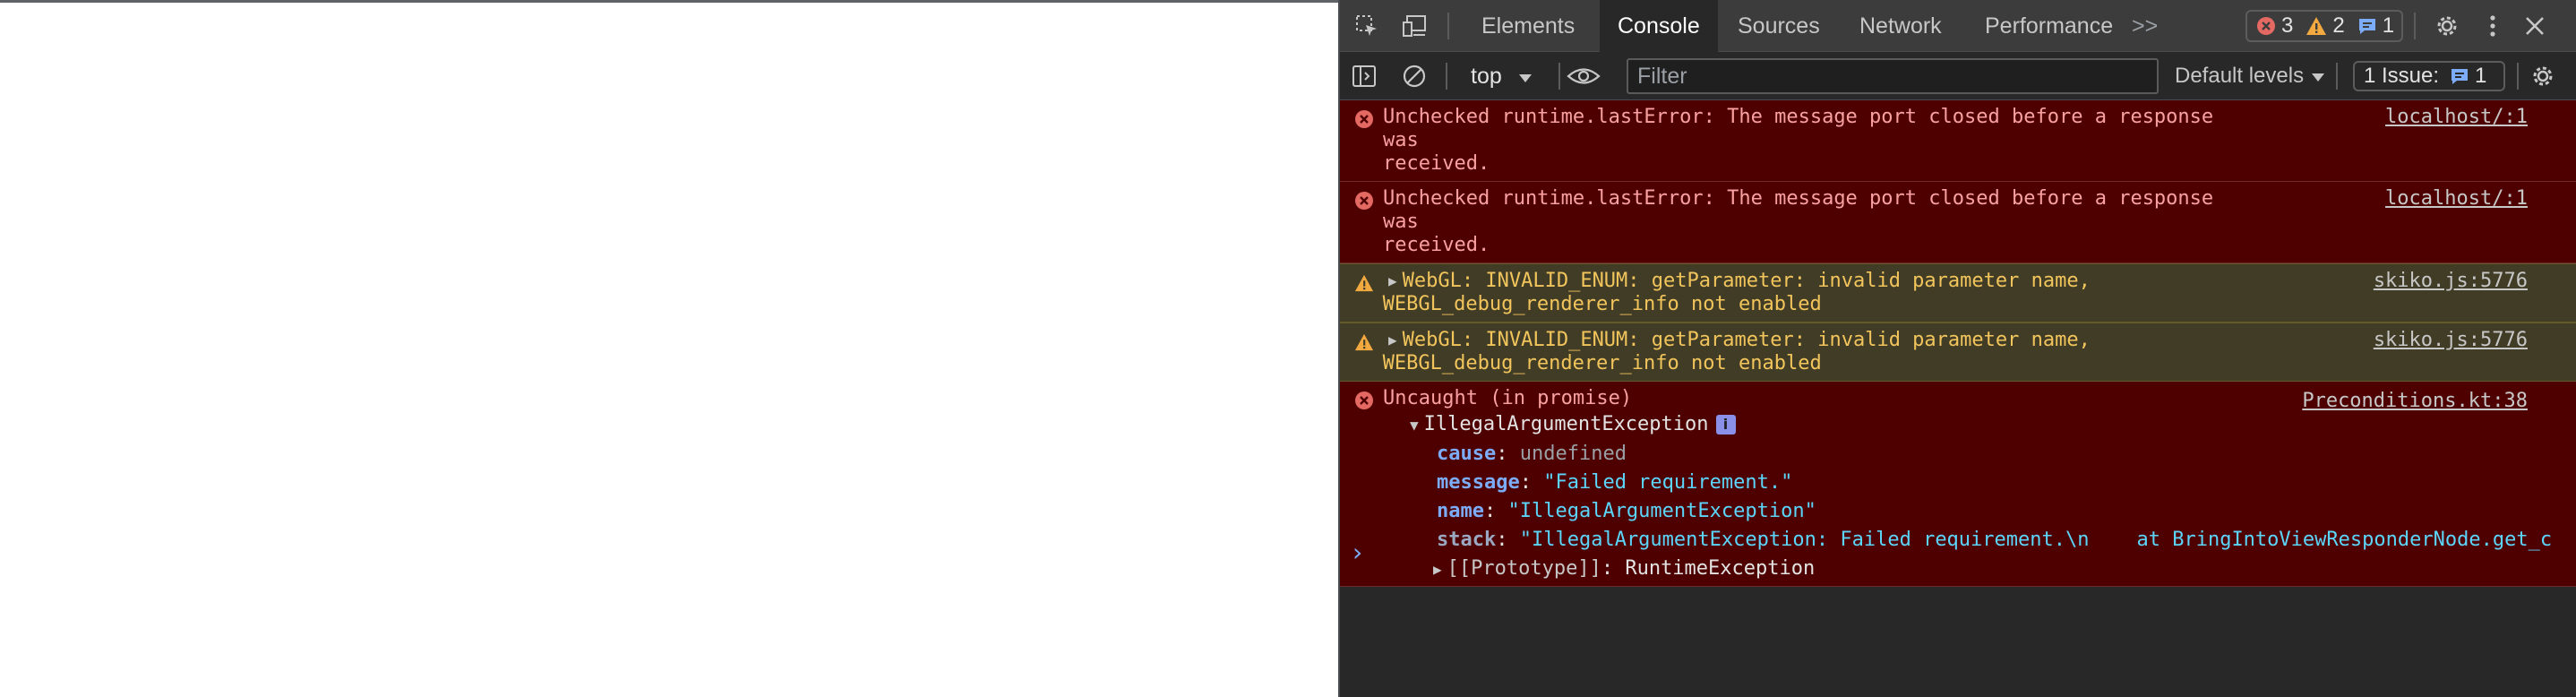 The height and width of the screenshot is (697, 2576). I want to click on more-options-icon, so click(2492, 26).